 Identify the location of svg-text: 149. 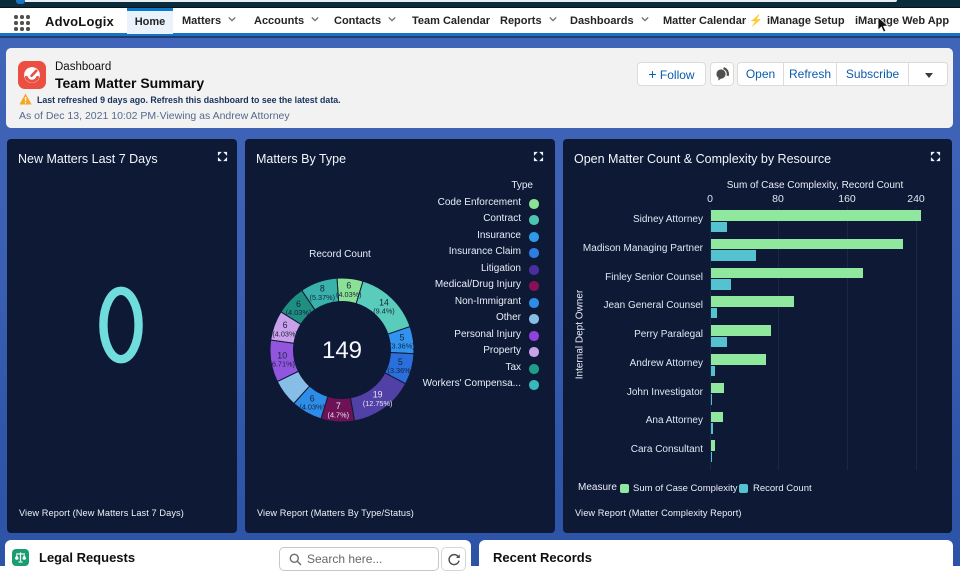
(342, 350).